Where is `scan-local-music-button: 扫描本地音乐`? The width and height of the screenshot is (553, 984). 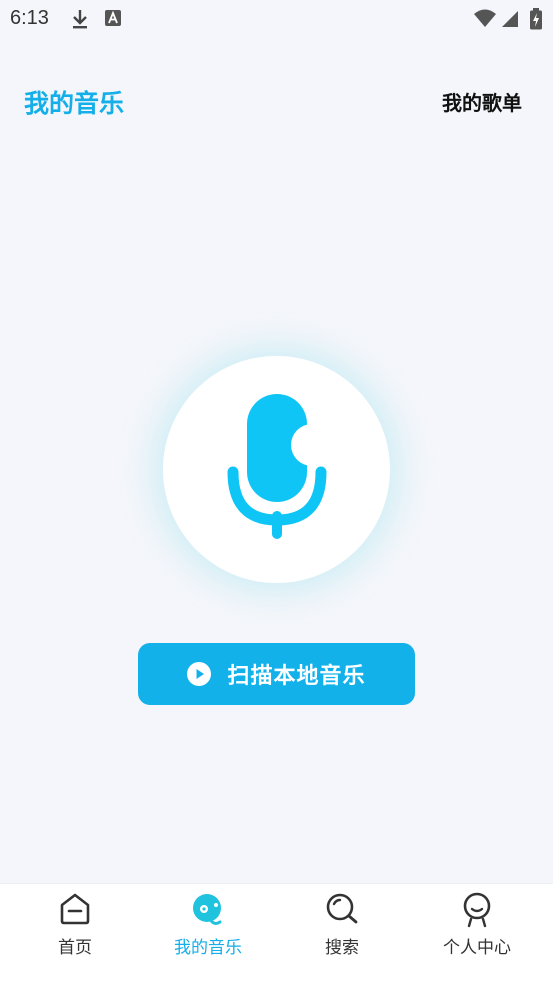 scan-local-music-button: 扫描本地音乐 is located at coordinates (276, 674).